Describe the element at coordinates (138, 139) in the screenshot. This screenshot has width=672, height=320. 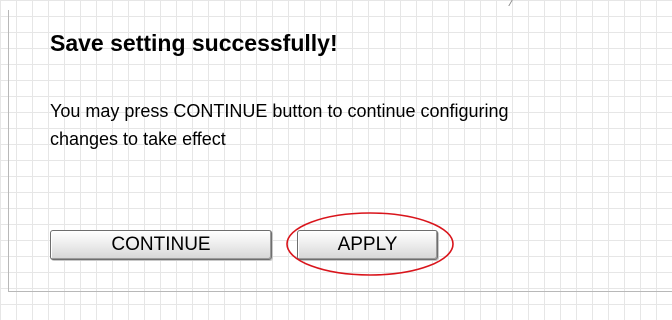
I see `message-line-2: changes to take effect` at that location.